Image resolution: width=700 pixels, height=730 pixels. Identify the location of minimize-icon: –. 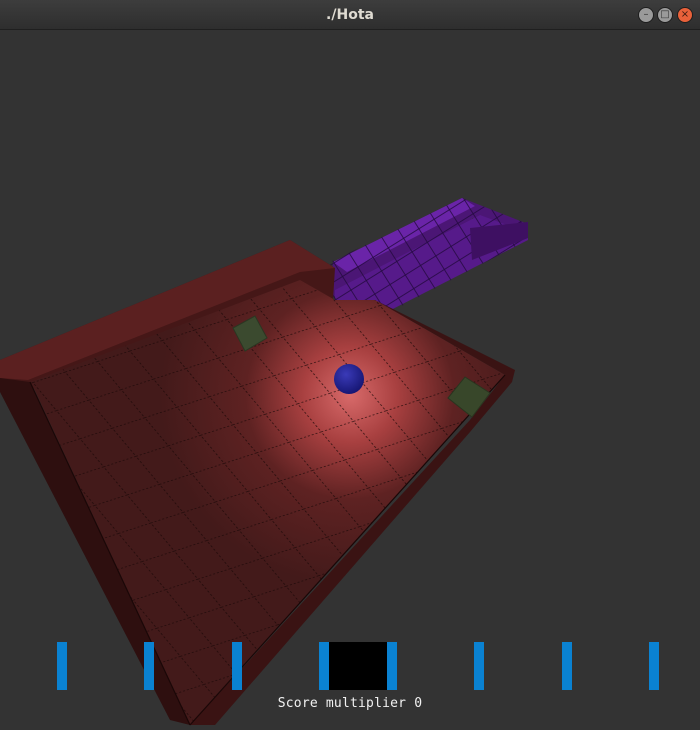
(646, 14).